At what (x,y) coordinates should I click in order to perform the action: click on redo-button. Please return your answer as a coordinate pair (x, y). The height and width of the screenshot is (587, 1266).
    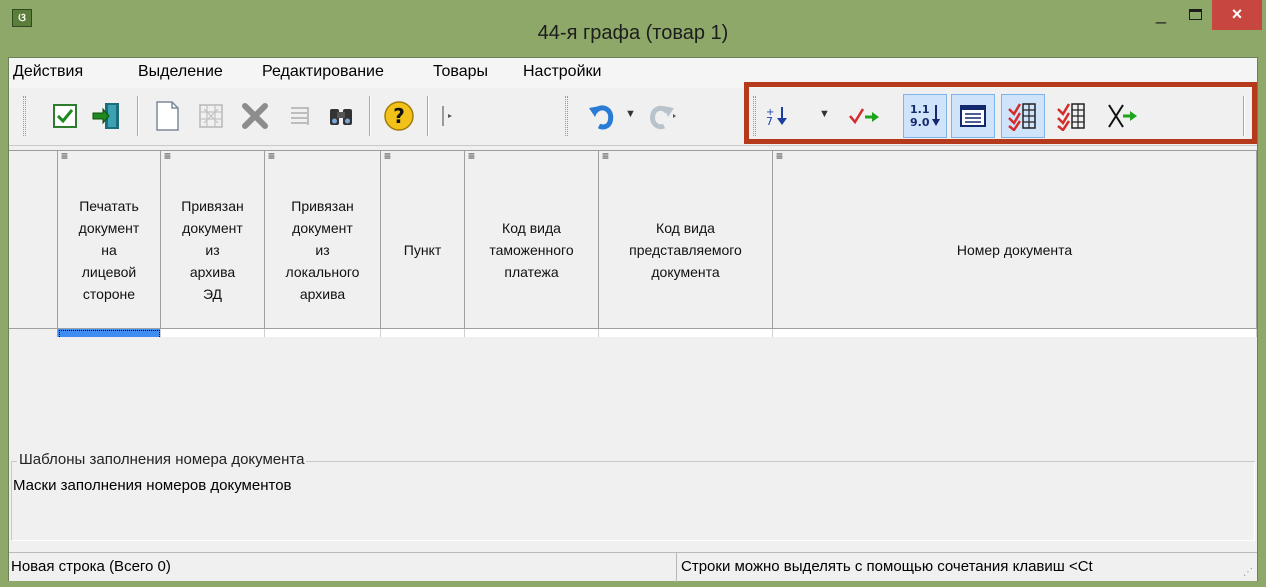
    Looking at the image, I should click on (661, 116).